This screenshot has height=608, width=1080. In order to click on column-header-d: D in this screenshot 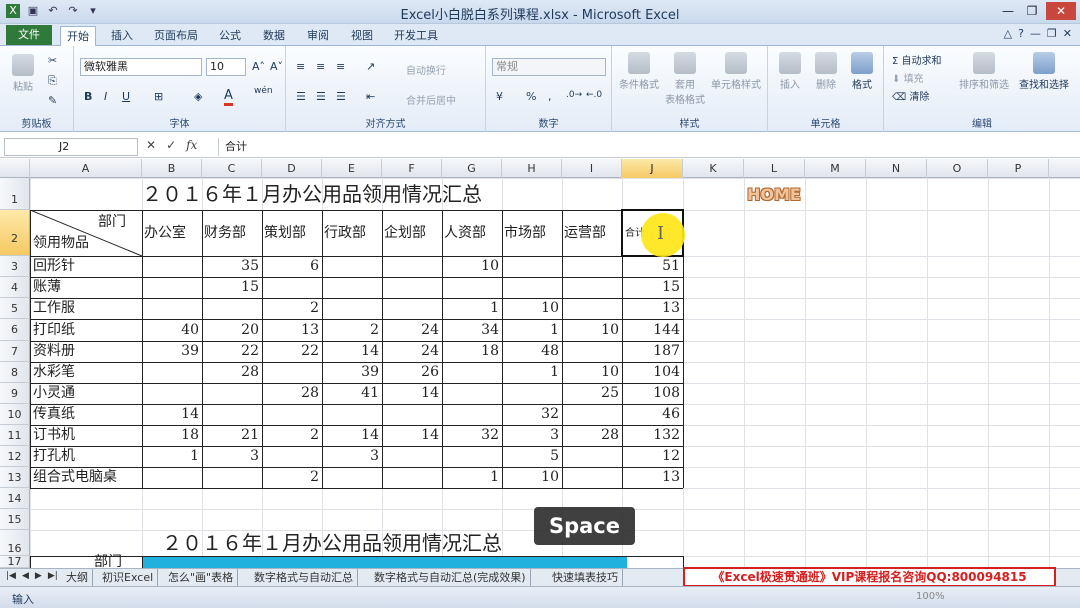, I will do `click(292, 168)`.